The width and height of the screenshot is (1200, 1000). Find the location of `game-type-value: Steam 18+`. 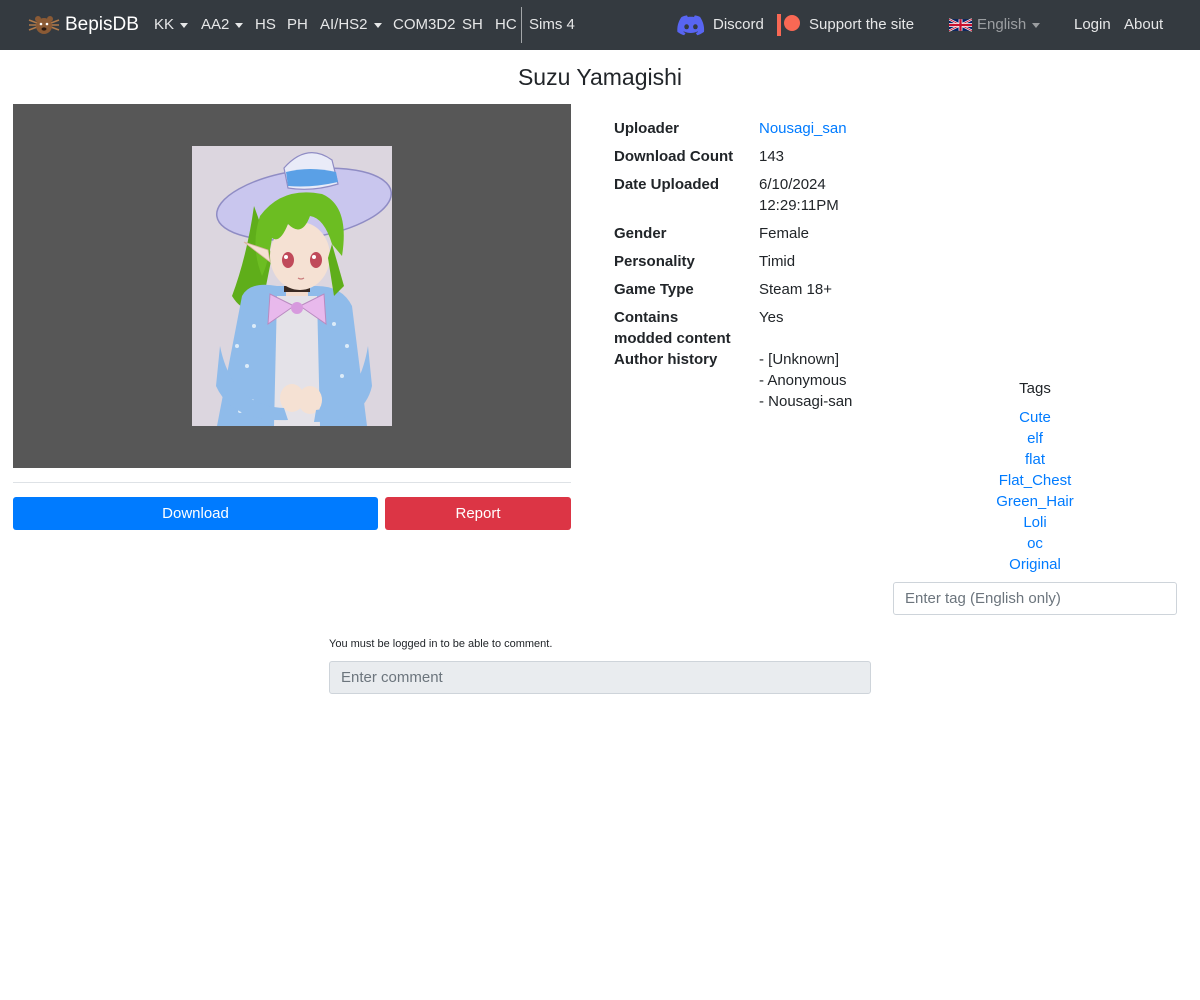

game-type-value: Steam 18+ is located at coordinates (795, 289).